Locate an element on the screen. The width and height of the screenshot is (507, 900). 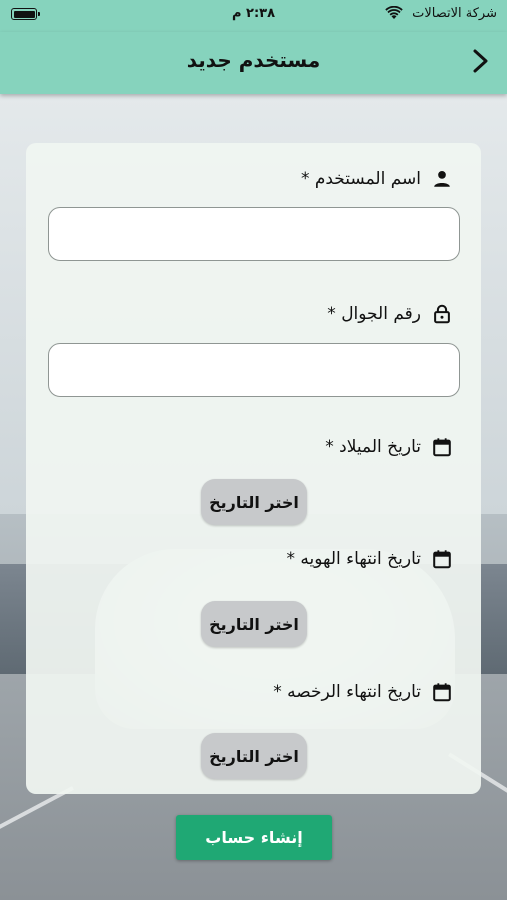
birth-date-picker-button: اختر التاريخ is located at coordinates (254, 502).